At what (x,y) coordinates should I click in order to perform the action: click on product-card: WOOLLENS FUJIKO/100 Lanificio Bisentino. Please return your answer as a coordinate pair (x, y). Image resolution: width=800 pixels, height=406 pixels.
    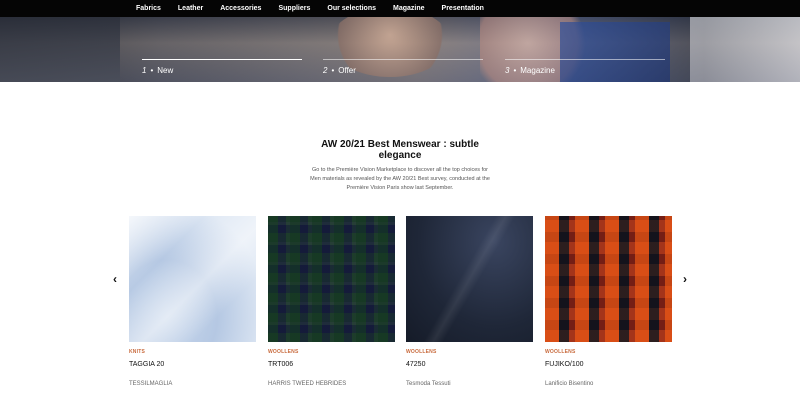
    Looking at the image, I should click on (608, 311).